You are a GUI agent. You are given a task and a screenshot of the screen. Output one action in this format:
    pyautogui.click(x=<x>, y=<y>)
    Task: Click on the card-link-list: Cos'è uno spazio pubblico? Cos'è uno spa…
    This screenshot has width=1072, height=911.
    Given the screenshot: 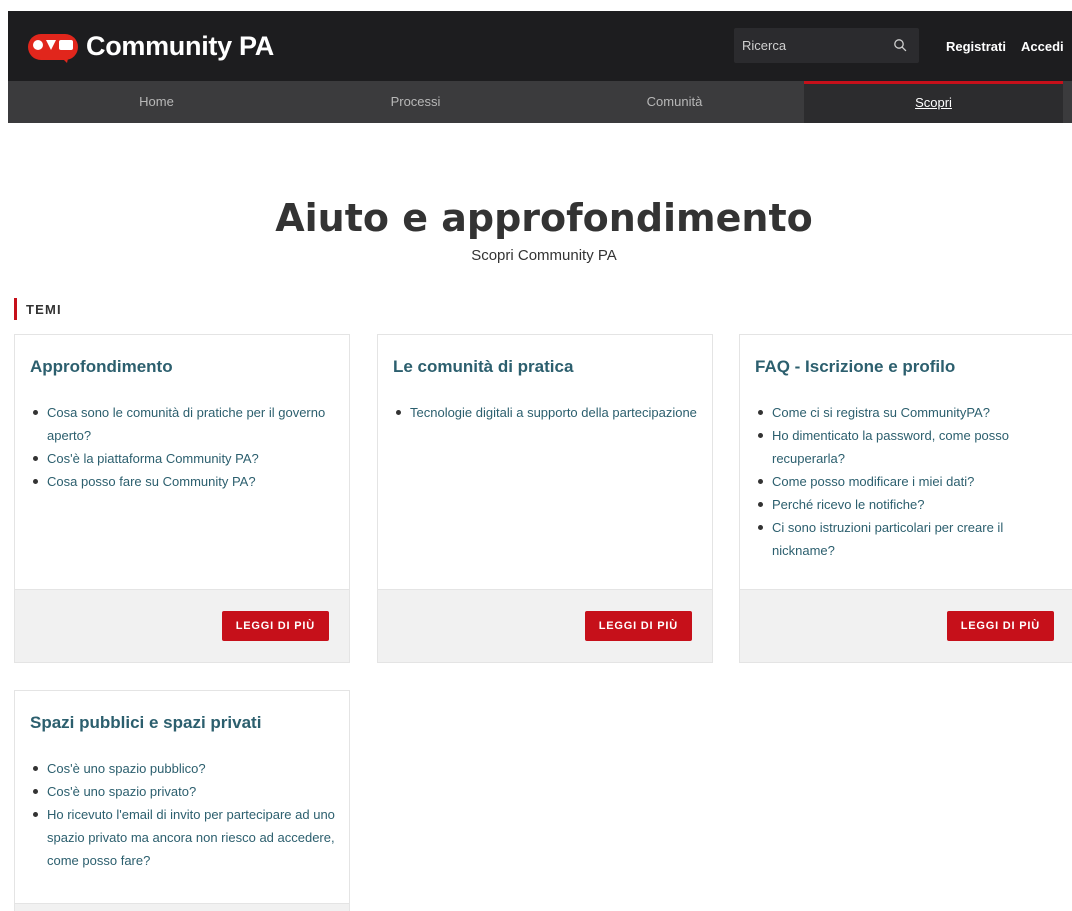 What is the action you would take?
    pyautogui.click(x=185, y=814)
    